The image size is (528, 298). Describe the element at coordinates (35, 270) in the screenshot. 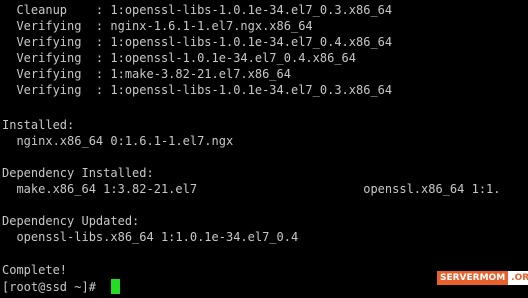

I see `complete-message: Complete!` at that location.